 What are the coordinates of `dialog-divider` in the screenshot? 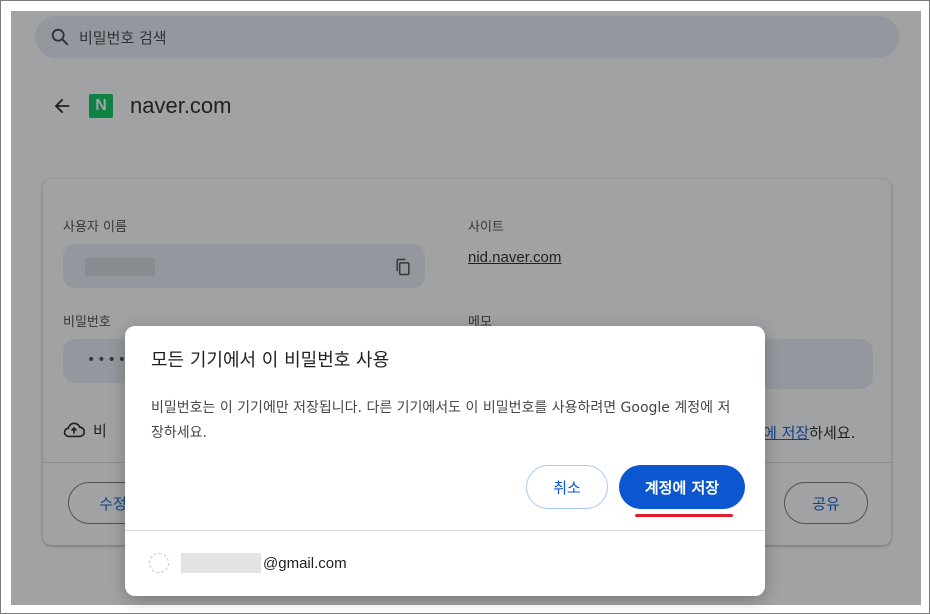 It's located at (445, 530).